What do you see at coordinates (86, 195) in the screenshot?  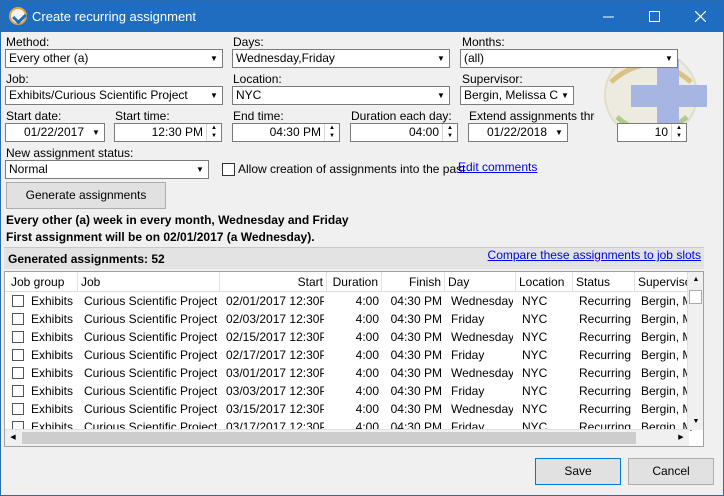 I see `generate-assignments-button: Generate assignments` at bounding box center [86, 195].